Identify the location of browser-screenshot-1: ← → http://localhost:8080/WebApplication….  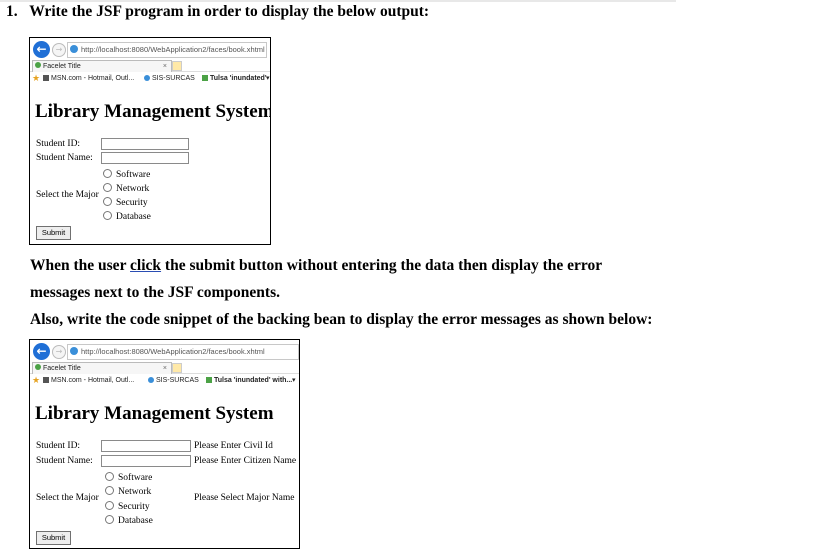
(150, 141).